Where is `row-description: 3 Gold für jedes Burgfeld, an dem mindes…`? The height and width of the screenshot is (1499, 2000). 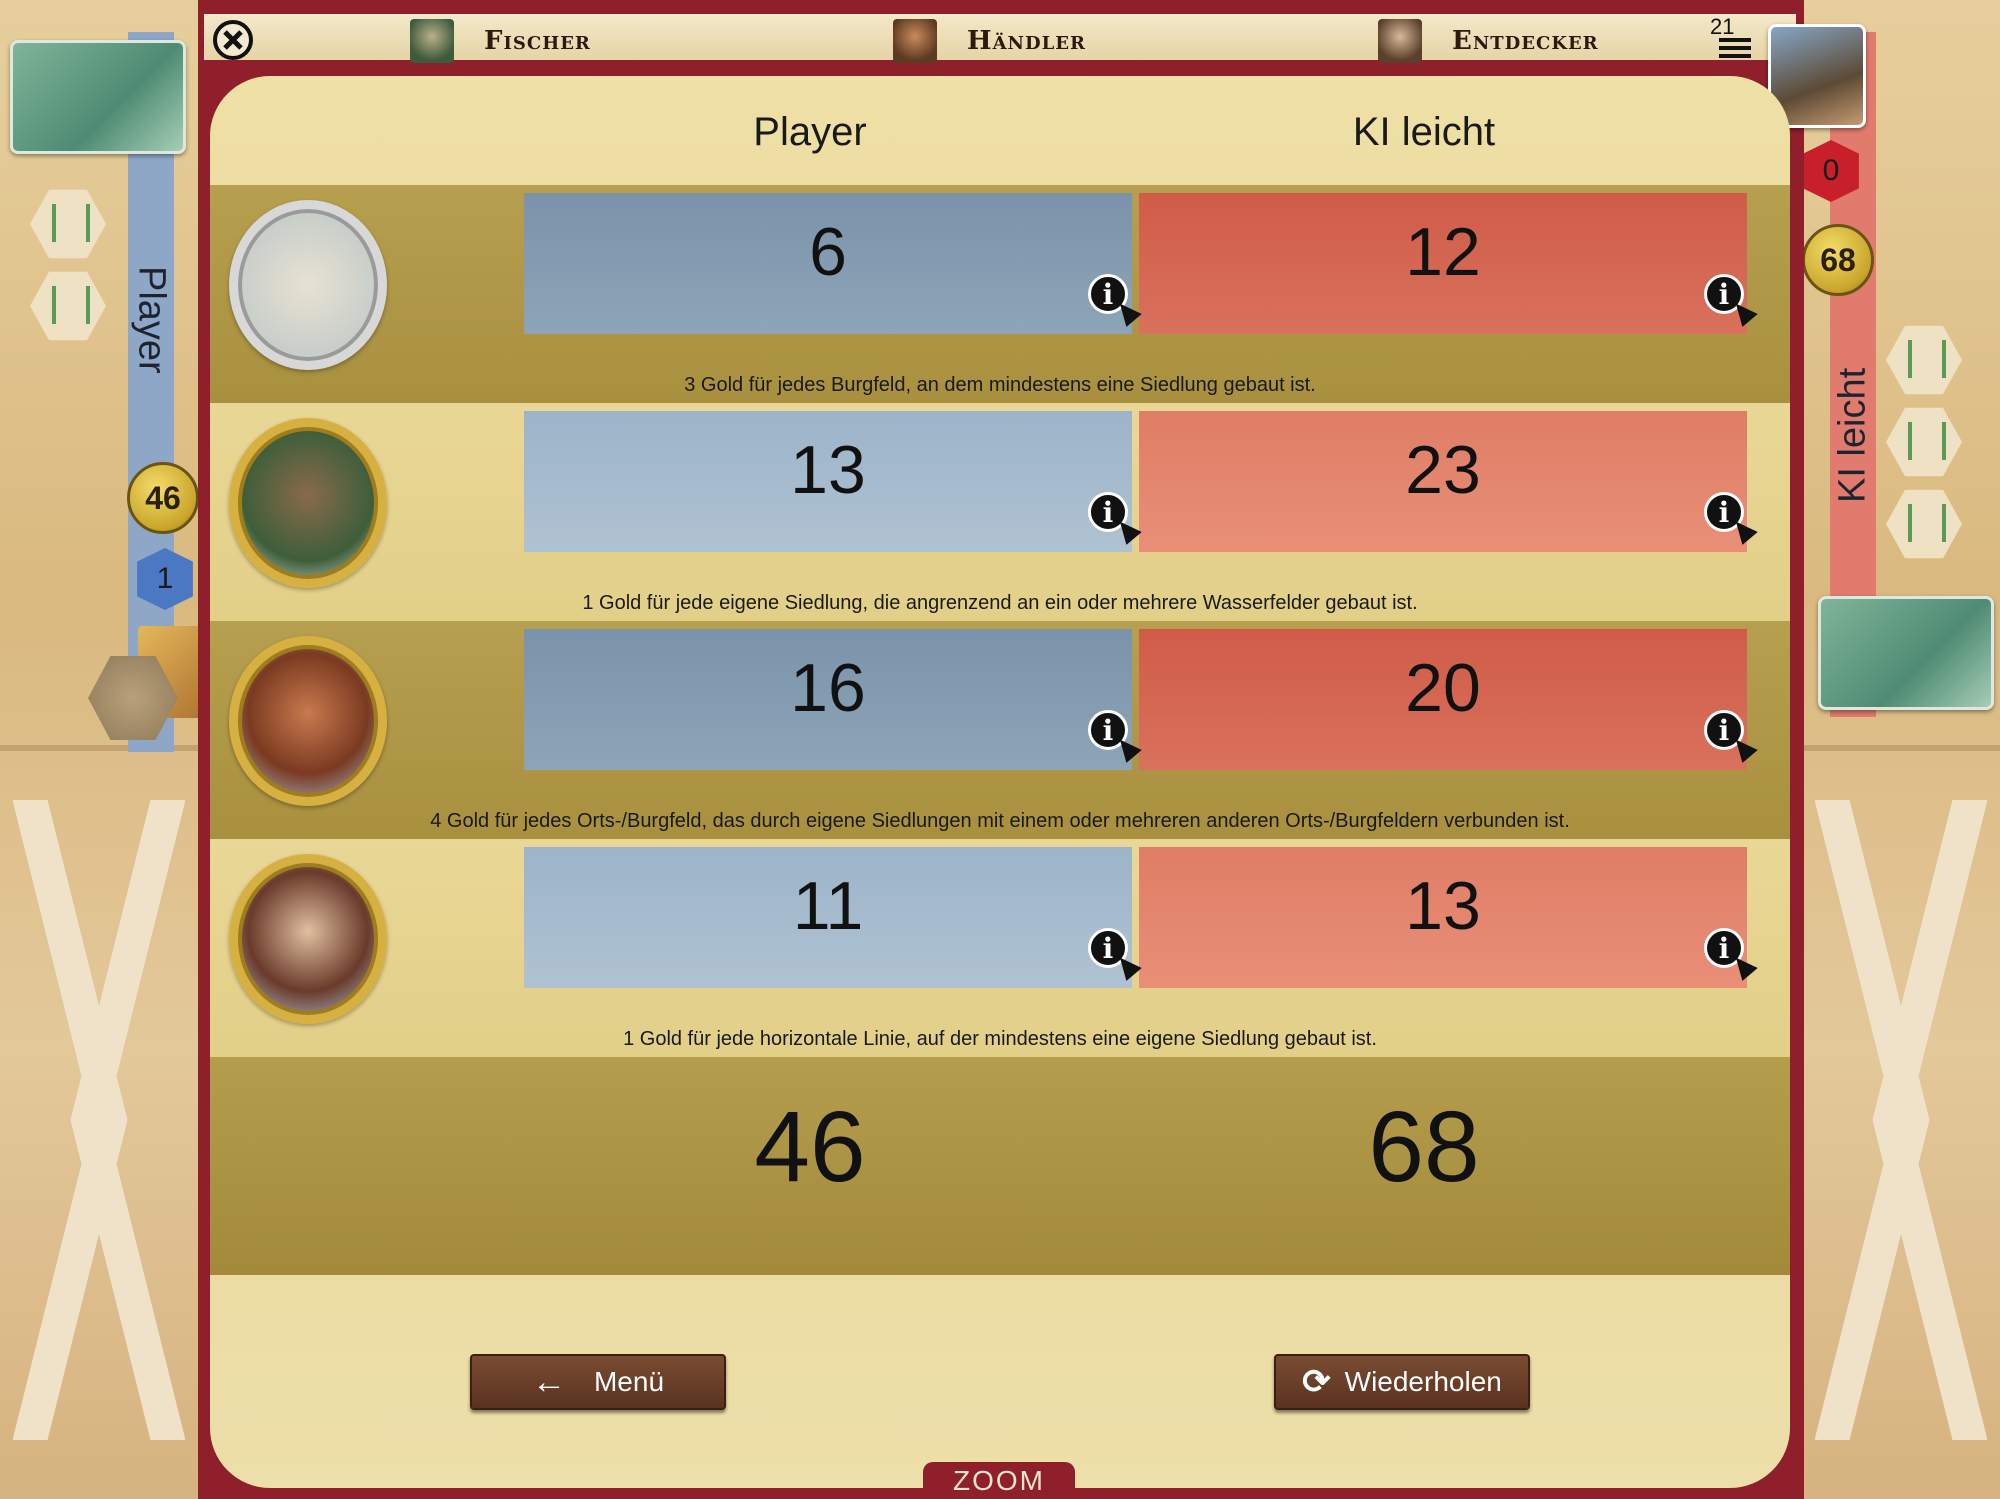
row-description: 3 Gold für jedes Burgfeld, an dem mindes… is located at coordinates (1000, 385).